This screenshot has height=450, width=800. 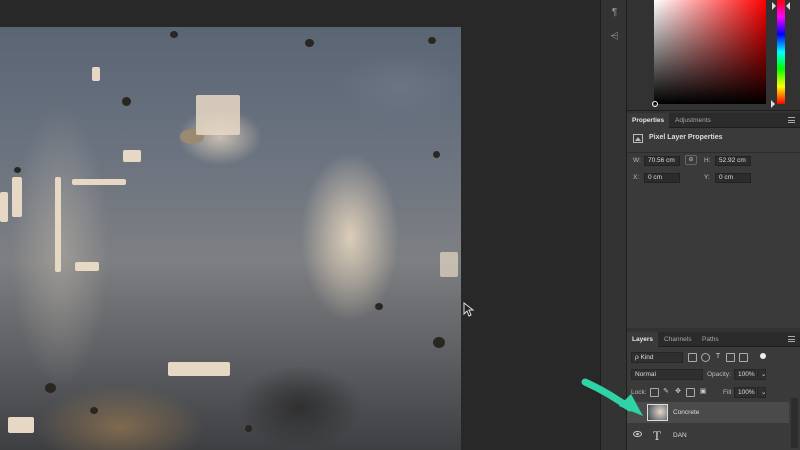 What do you see at coordinates (642, 339) in the screenshot?
I see `tab-layers: Layers` at bounding box center [642, 339].